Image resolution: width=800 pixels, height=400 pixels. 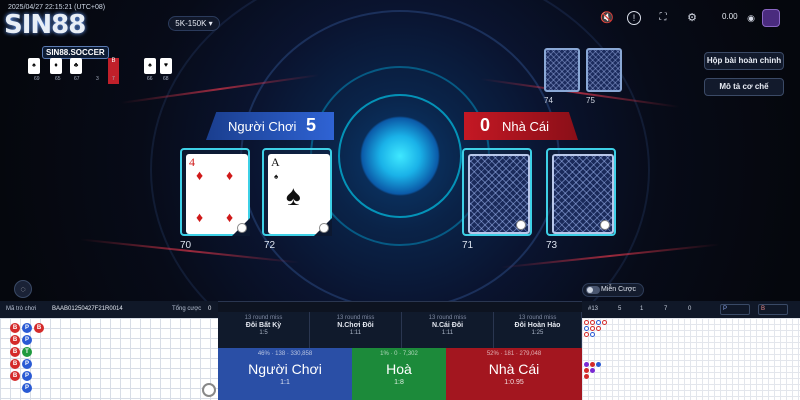 I want to click on history-number: 3, so click(x=97, y=79).